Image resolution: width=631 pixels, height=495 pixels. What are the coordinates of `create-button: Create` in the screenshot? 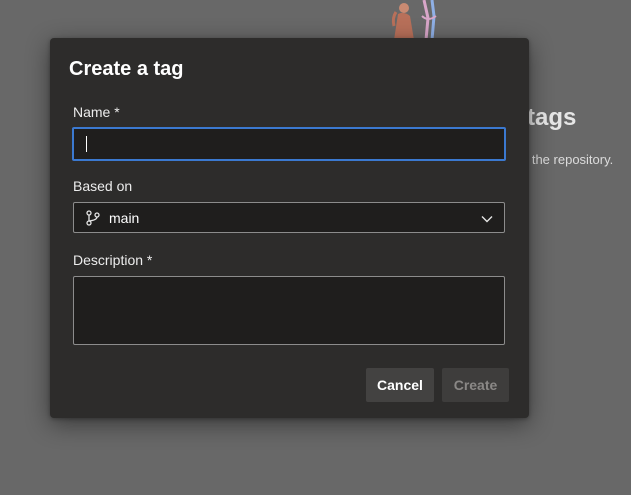 It's located at (475, 385).